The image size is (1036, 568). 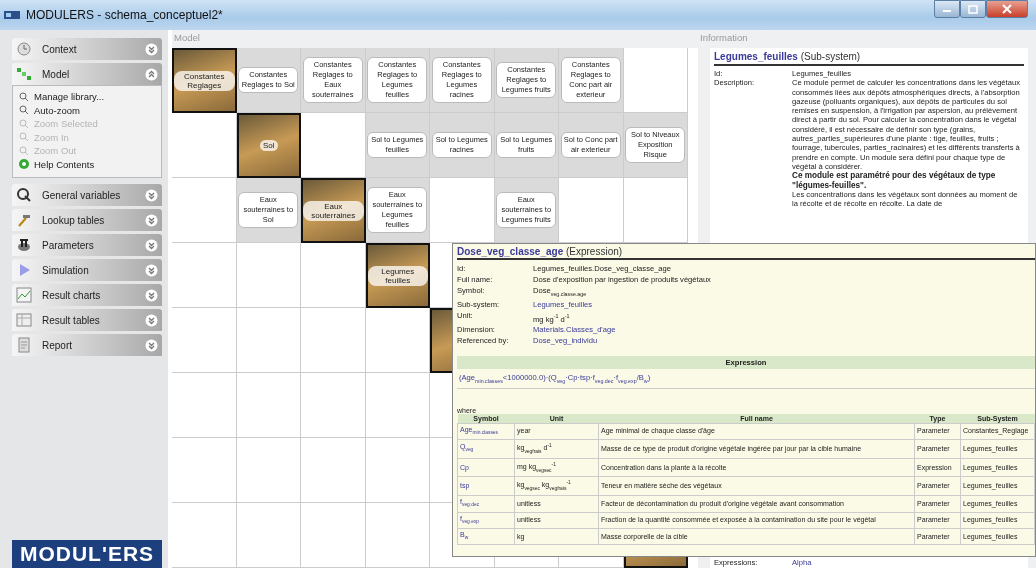 I want to click on window-title: MODULERS - schema_conceptuel2*, so click(x=125, y=15).